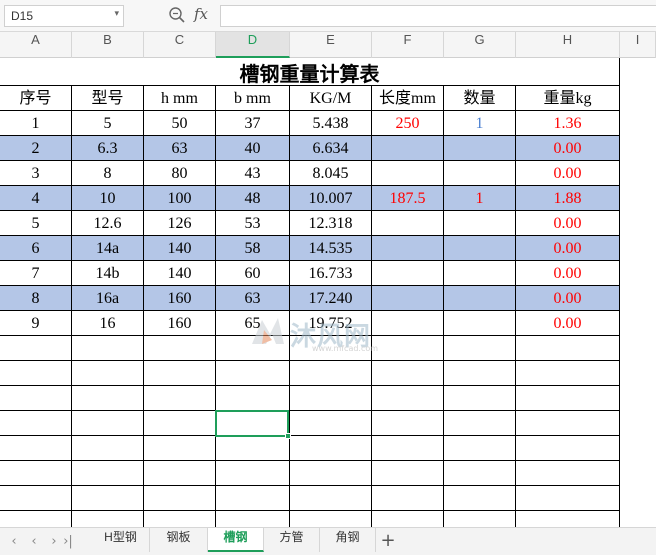  What do you see at coordinates (388, 541) in the screenshot?
I see `add-sheet-icon: +` at bounding box center [388, 541].